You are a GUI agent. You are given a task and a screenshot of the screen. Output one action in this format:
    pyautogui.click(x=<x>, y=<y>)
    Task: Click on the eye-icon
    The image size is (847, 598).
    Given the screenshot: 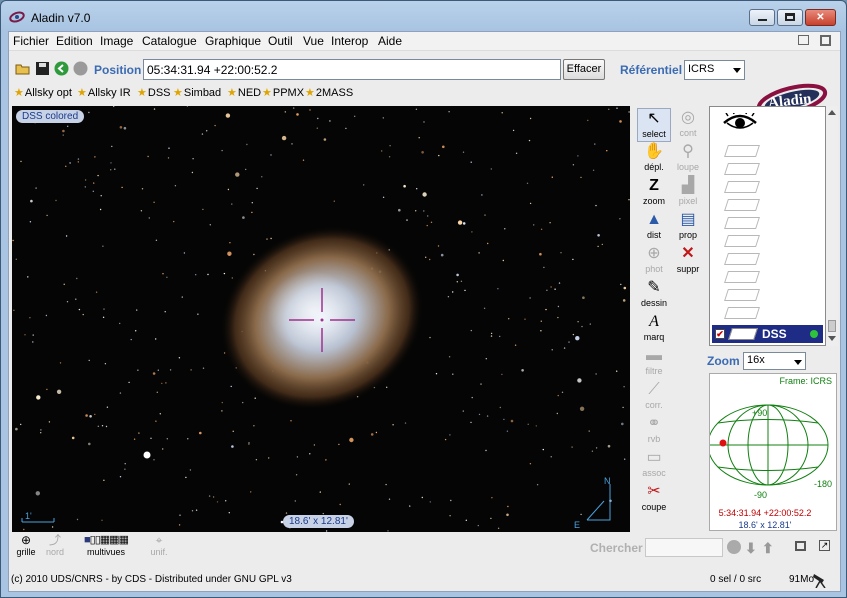 What is the action you would take?
    pyautogui.click(x=740, y=122)
    